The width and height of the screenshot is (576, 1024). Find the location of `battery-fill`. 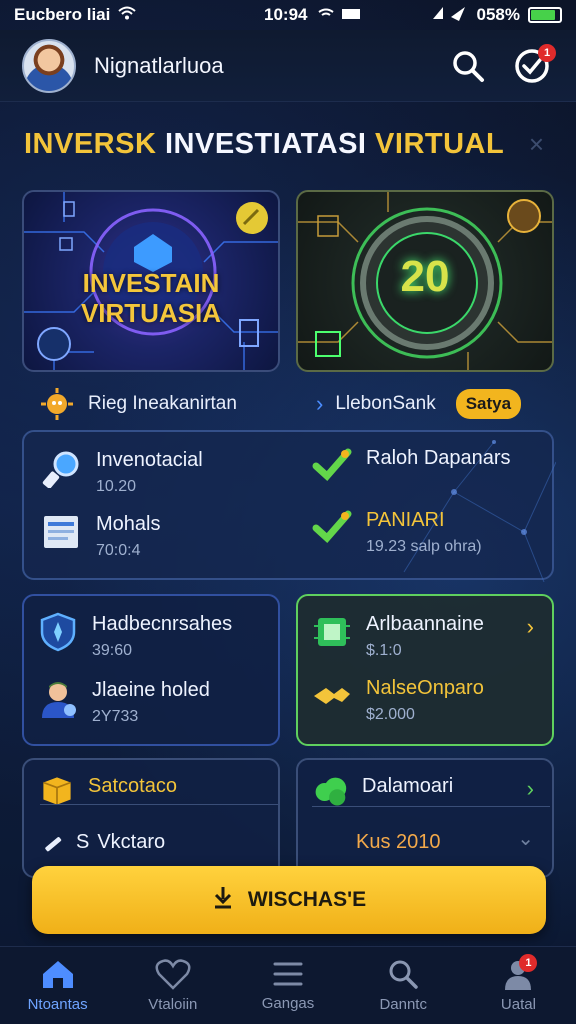

battery-fill is located at coordinates (543, 15).